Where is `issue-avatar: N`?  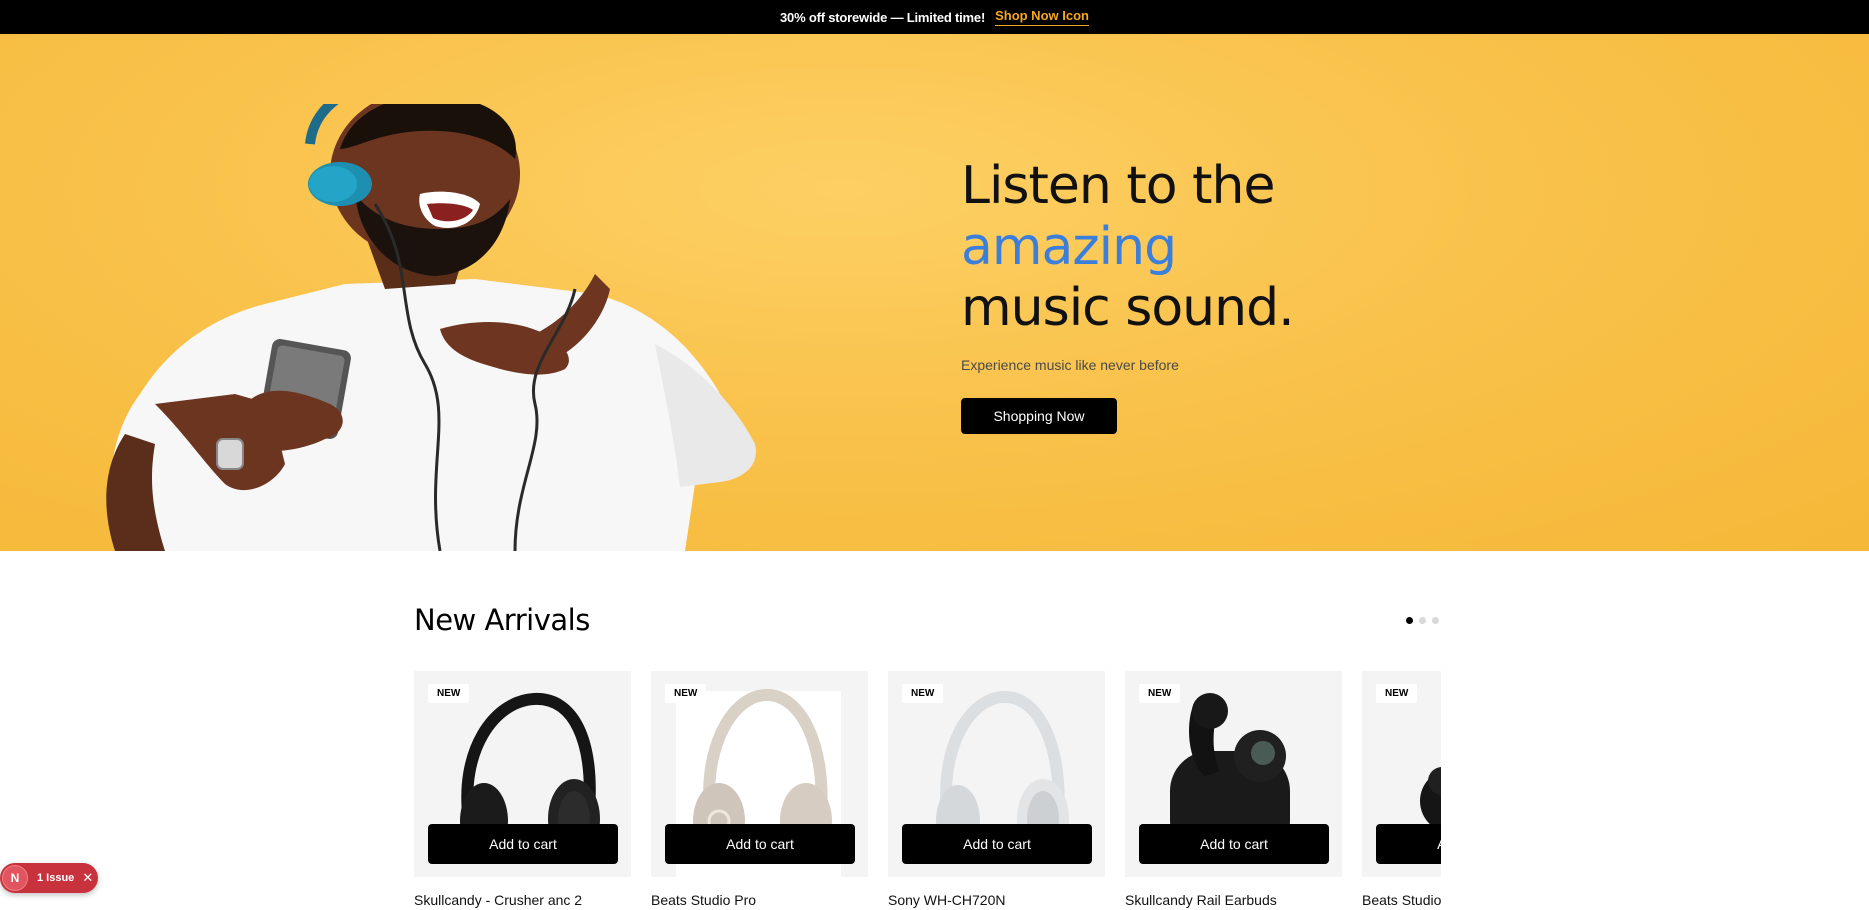 issue-avatar: N is located at coordinates (15, 878).